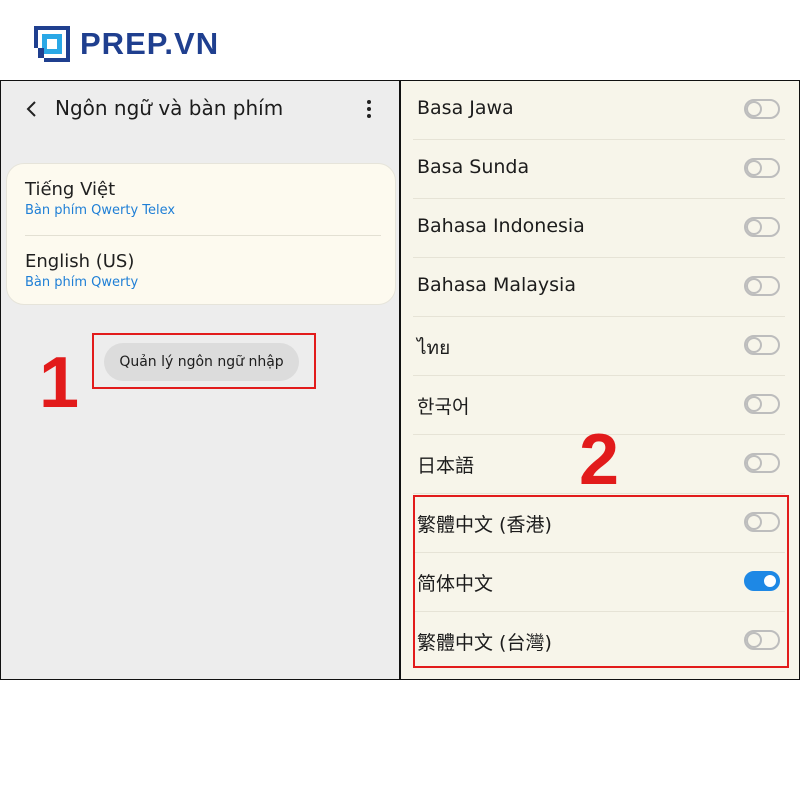 This screenshot has width=800, height=800. I want to click on language-label: 繁體中文 (香港), so click(484, 525).